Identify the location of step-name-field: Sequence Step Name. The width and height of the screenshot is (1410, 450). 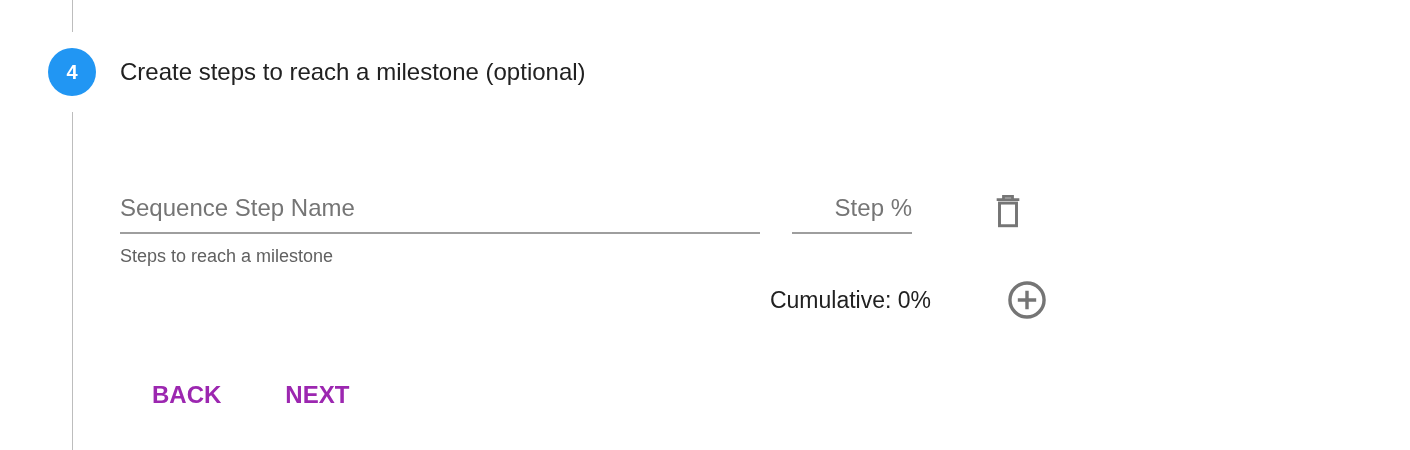
(440, 211).